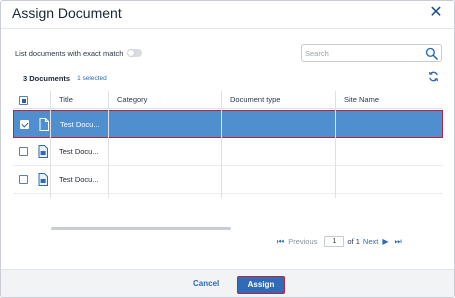 This screenshot has height=298, width=455. Describe the element at coordinates (255, 100) in the screenshot. I see `column-document-type: Document type` at that location.